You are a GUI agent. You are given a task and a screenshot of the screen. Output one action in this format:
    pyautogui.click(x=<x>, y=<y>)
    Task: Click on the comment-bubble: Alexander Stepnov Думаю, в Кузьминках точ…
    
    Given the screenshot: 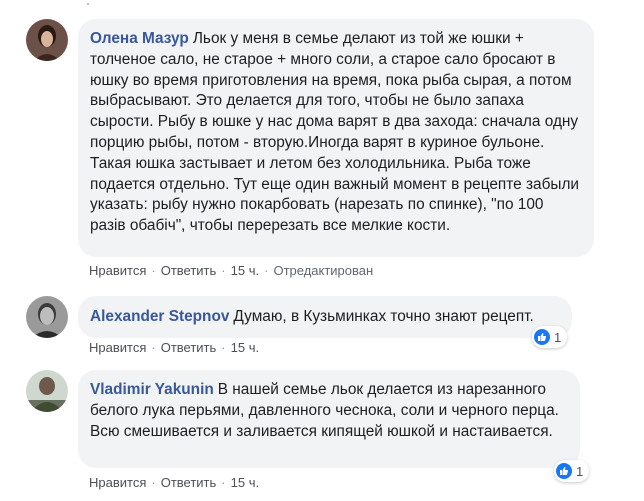 What is the action you would take?
    pyautogui.click(x=325, y=317)
    